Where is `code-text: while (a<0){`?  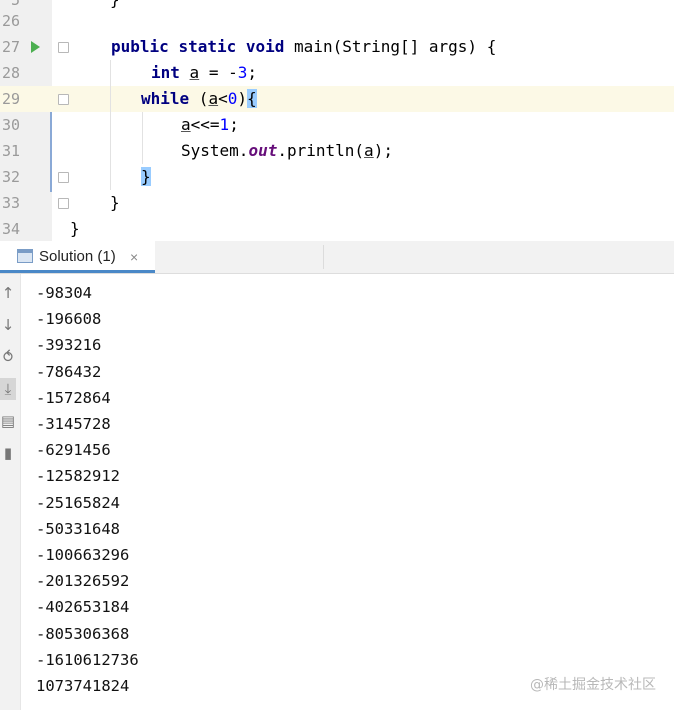
code-text: while (a<0){ is located at coordinates (199, 98).